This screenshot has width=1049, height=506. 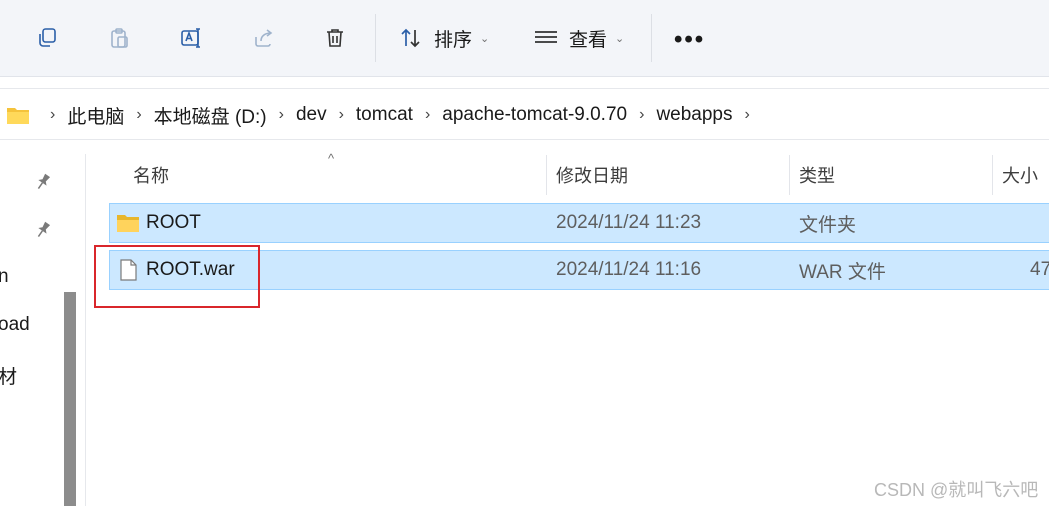 What do you see at coordinates (1039, 269) in the screenshot?
I see `file-size: 47` at bounding box center [1039, 269].